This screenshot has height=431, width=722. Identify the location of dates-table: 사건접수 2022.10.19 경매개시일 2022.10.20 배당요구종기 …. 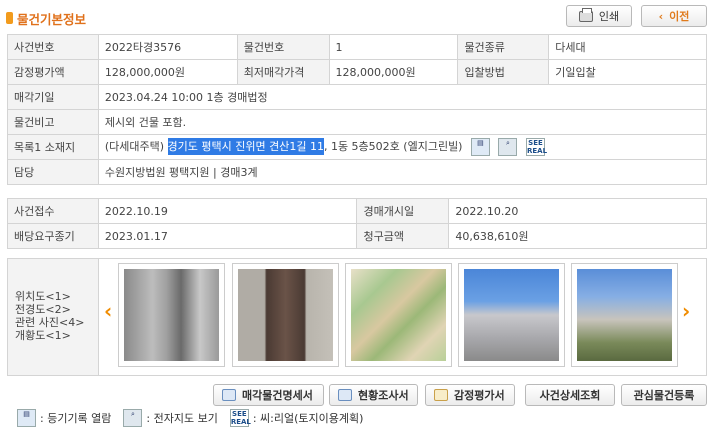
(357, 223).